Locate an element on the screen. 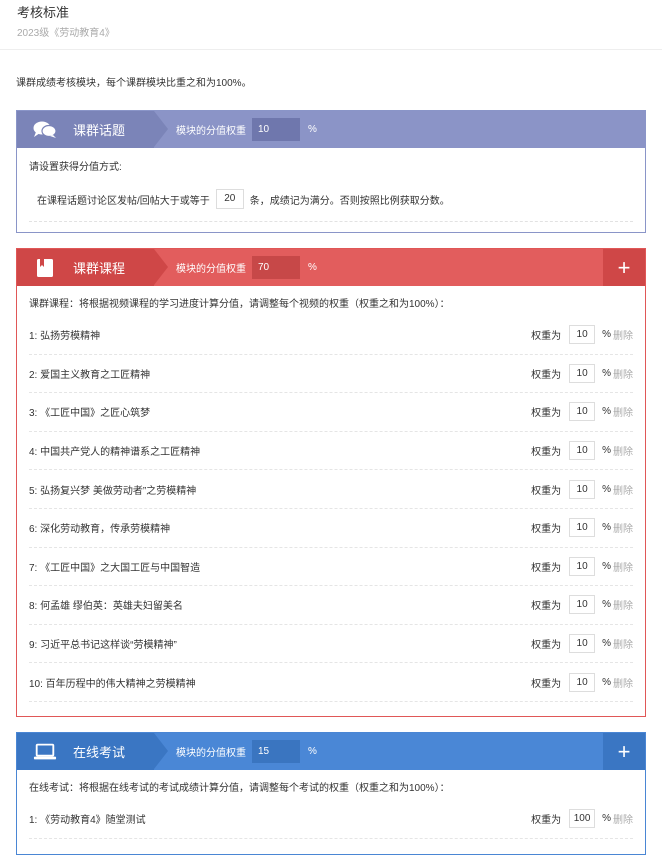 This screenshot has width=662, height=859. list-item: 3: 《工匠中国》之匠心筑梦 权重为 10% 删除 is located at coordinates (331, 412).